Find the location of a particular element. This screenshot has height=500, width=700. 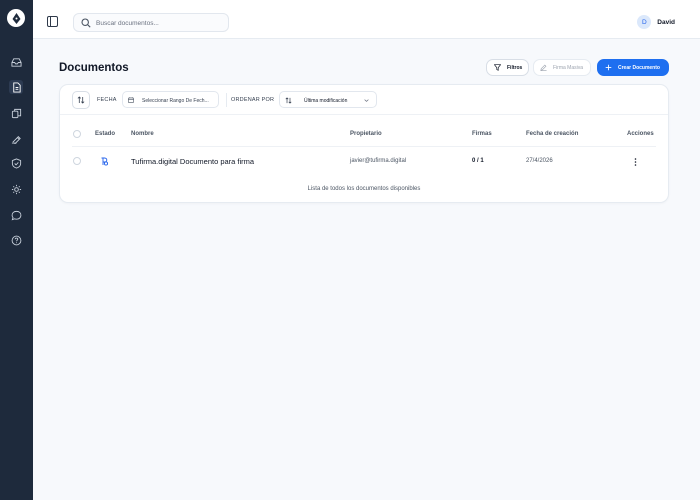

shield-check-icon is located at coordinates (16, 163).